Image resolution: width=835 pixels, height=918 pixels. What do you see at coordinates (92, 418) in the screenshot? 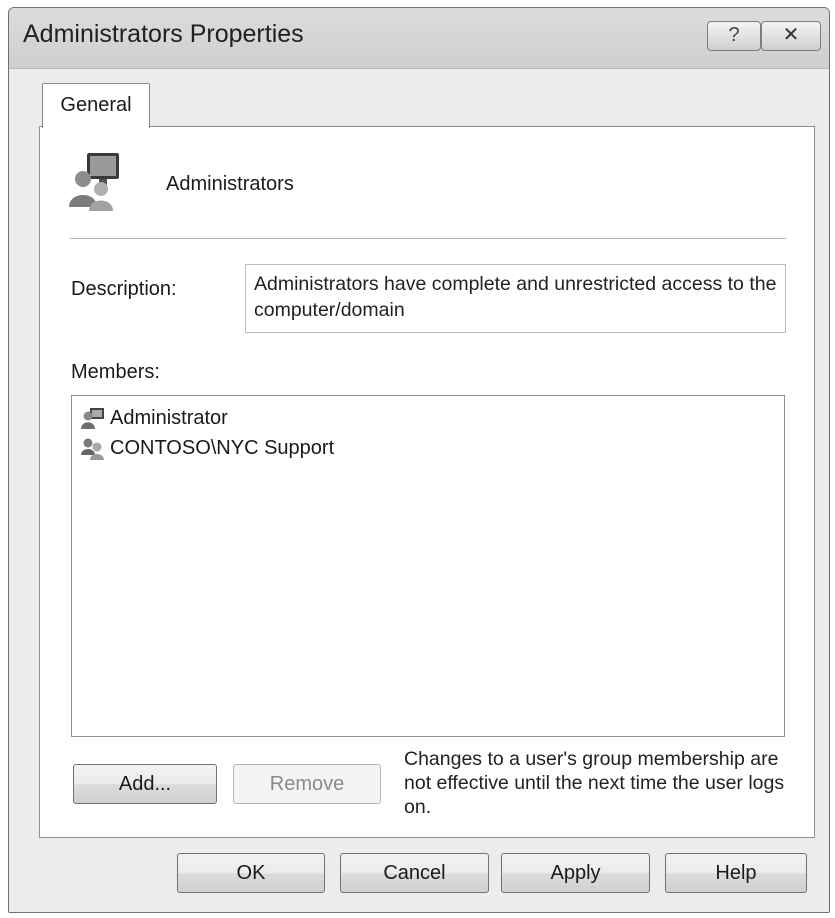
I see `user-icon` at bounding box center [92, 418].